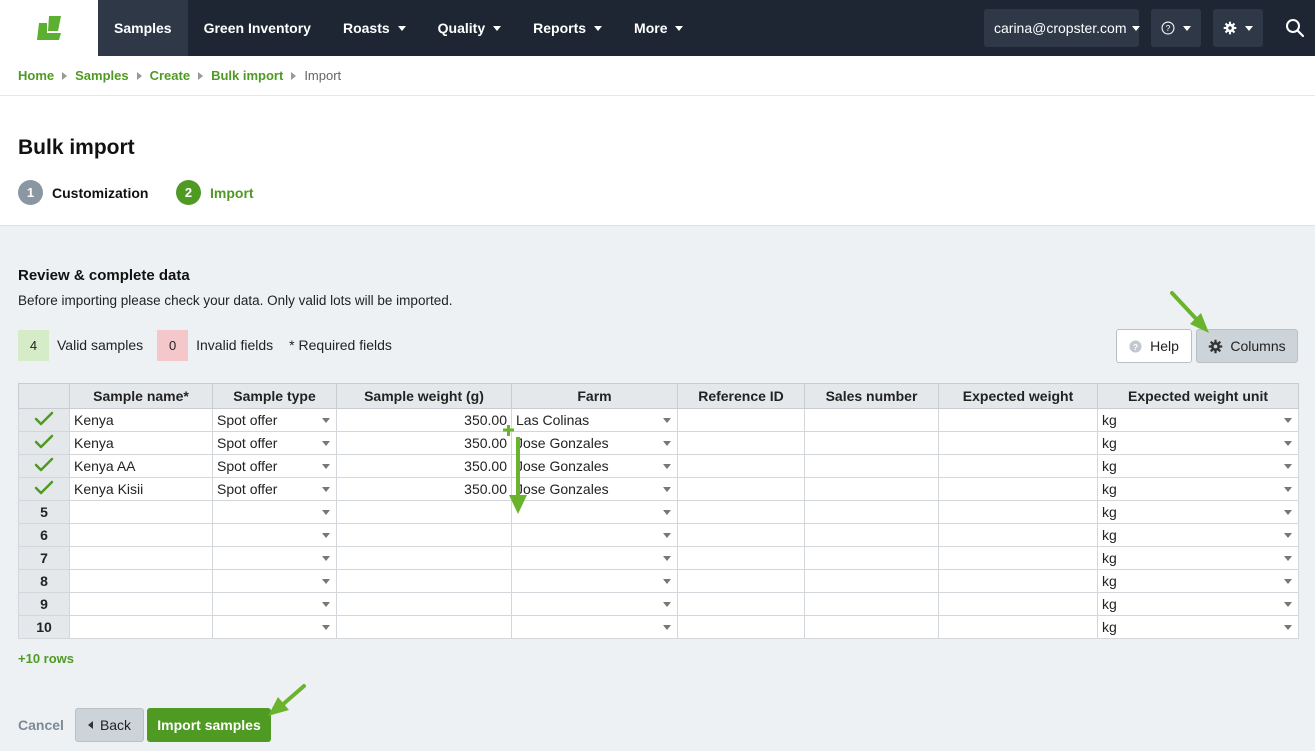 The height and width of the screenshot is (751, 1315). Describe the element at coordinates (1062, 28) in the screenshot. I see `user-menu-button: carina@cropster.com` at that location.